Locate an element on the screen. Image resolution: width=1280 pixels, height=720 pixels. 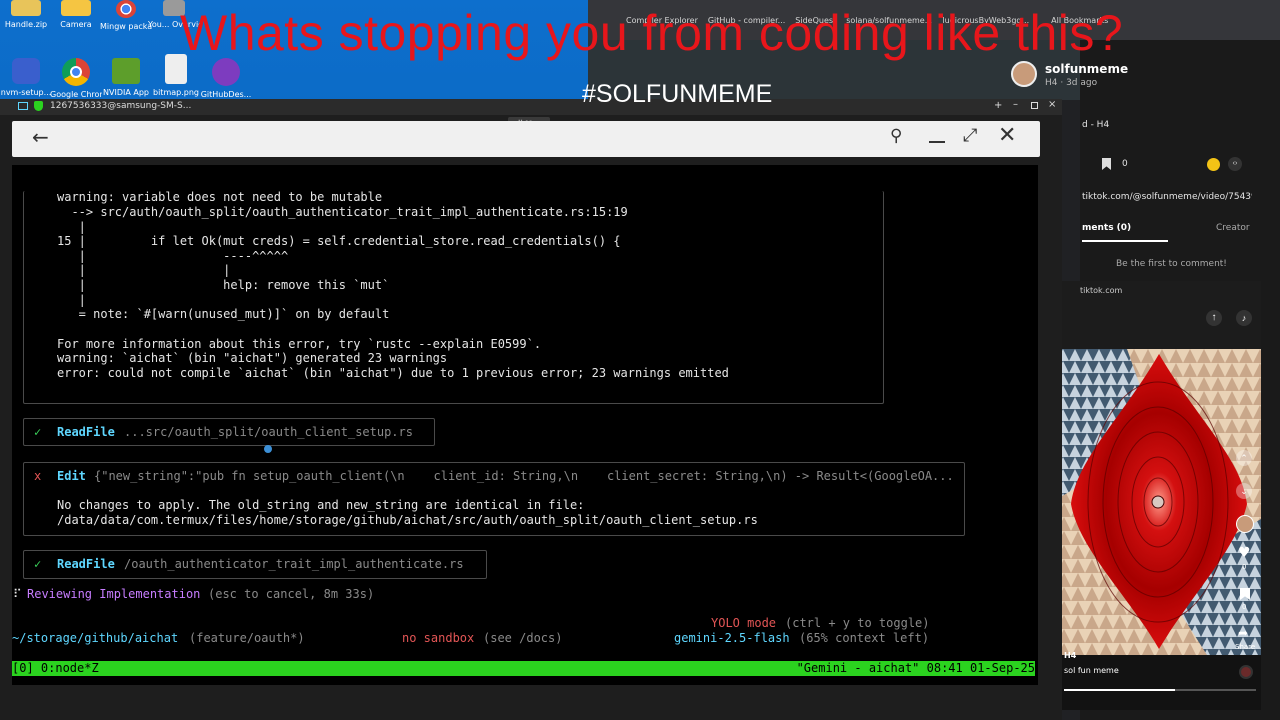
video-url: tiktok.com/@solfunmeme/video/7543940 is located at coordinates (1167, 197).